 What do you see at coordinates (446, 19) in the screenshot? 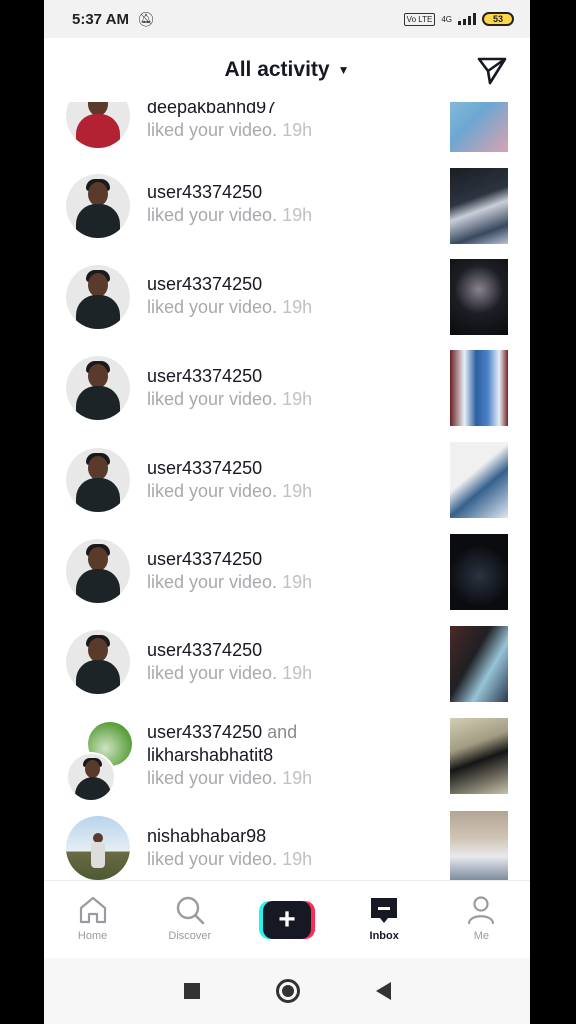
I see `network-label: 4G` at bounding box center [446, 19].